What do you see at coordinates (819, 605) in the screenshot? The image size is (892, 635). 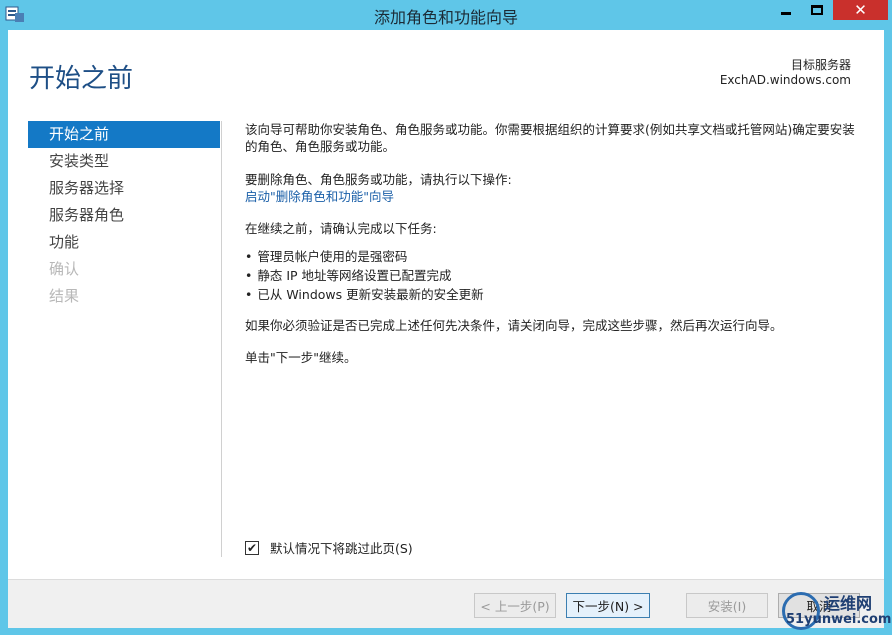 I see `cancel-button: 取消` at bounding box center [819, 605].